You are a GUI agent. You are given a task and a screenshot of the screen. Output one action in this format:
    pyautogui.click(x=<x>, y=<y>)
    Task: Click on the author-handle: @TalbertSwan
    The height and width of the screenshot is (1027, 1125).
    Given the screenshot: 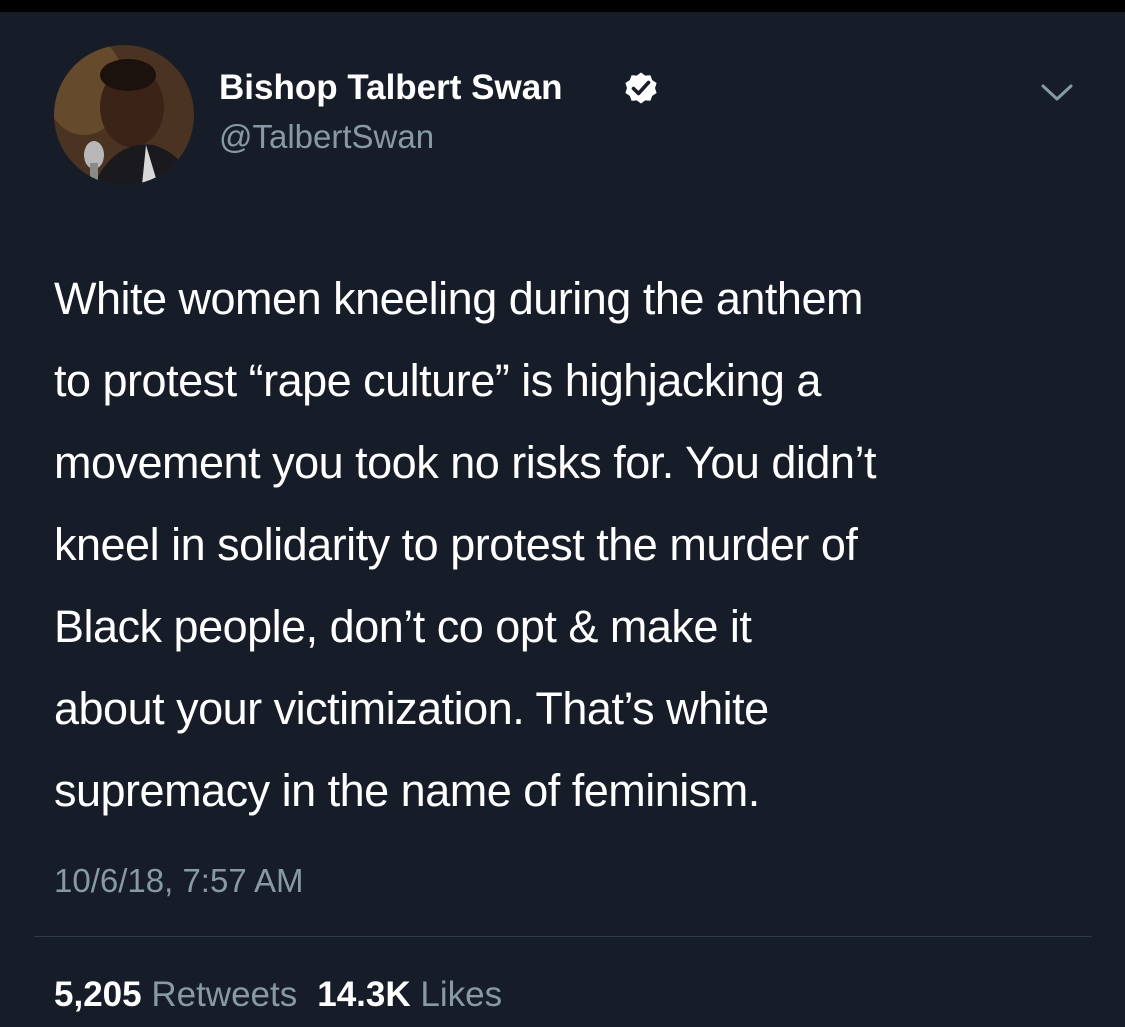 What is the action you would take?
    pyautogui.click(x=326, y=137)
    